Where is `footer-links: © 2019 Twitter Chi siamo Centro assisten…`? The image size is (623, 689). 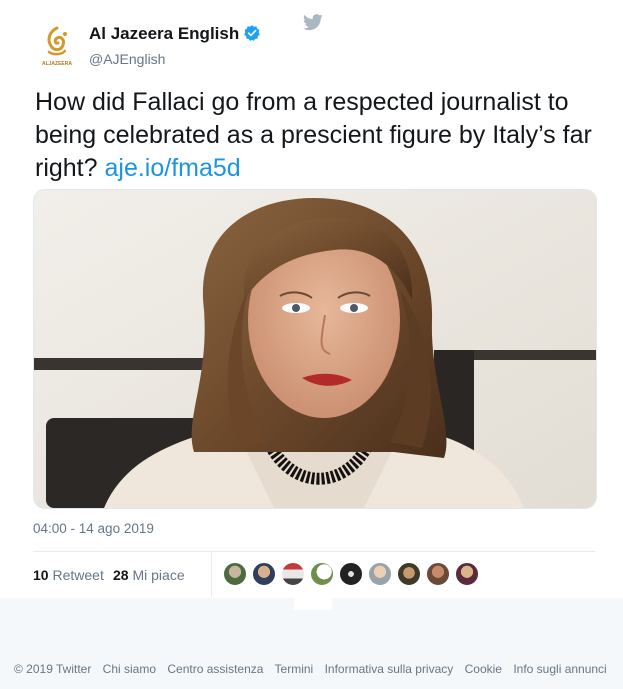 footer-links: © 2019 Twitter Chi siamo Centro assisten… is located at coordinates (314, 669).